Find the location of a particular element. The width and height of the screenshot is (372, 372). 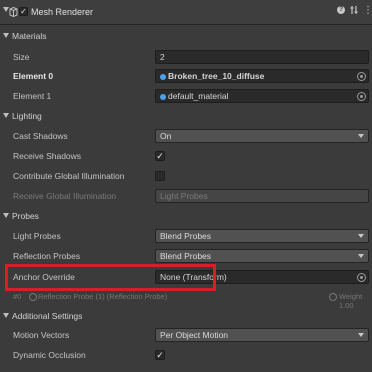

light-probes-row: Light Probes Blend Probes is located at coordinates (186, 236).